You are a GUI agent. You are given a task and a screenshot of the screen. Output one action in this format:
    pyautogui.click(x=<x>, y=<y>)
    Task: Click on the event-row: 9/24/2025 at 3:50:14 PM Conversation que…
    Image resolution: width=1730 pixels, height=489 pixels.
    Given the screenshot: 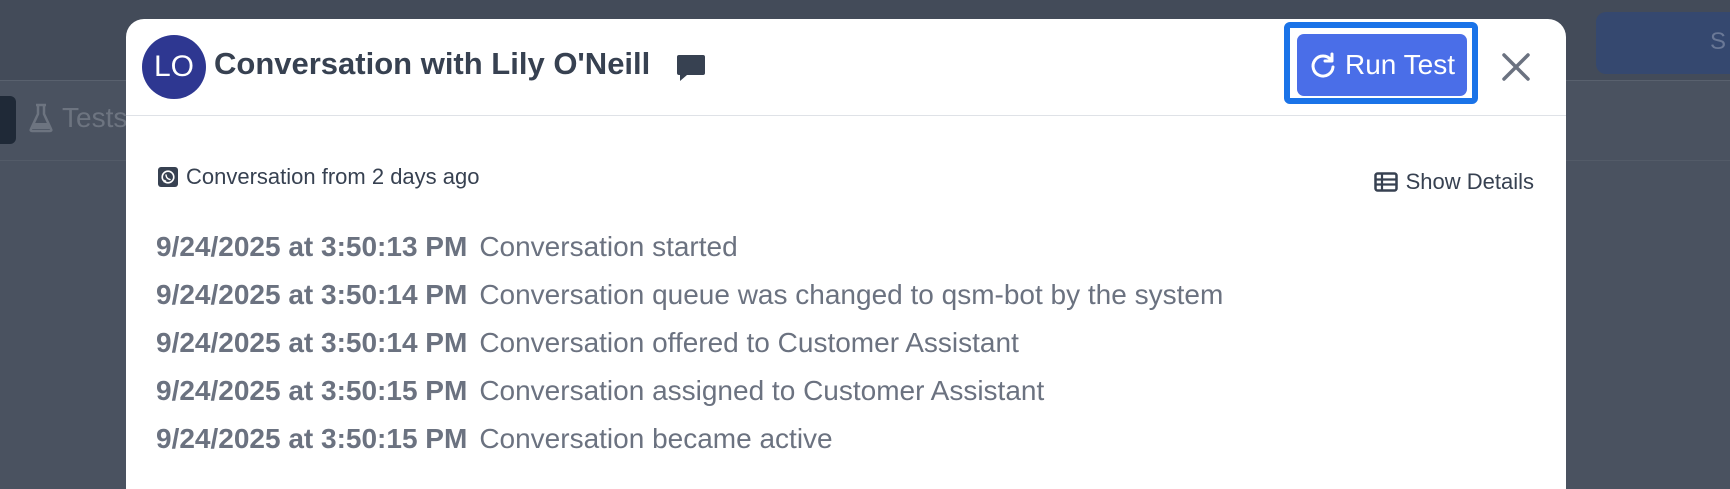 What is the action you would take?
    pyautogui.click(x=689, y=295)
    